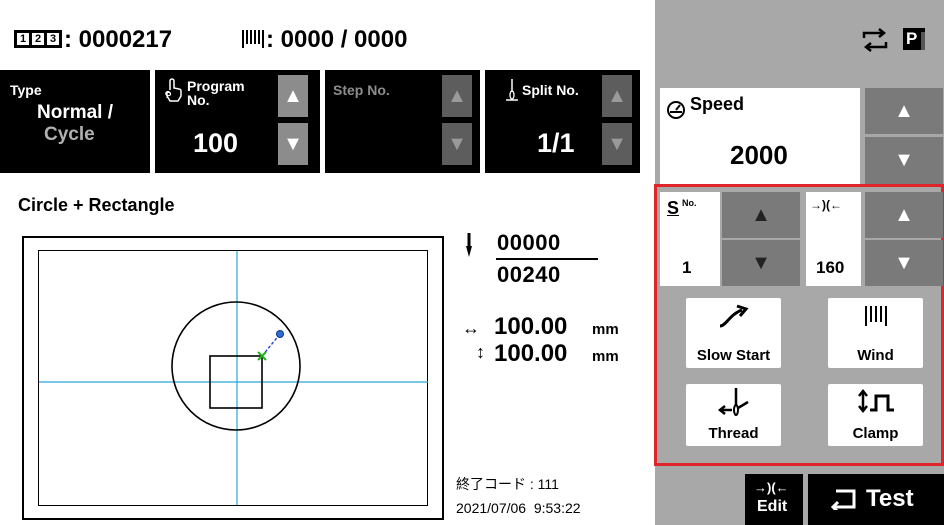  I want to click on wind-counter-icon, so click(253, 39).